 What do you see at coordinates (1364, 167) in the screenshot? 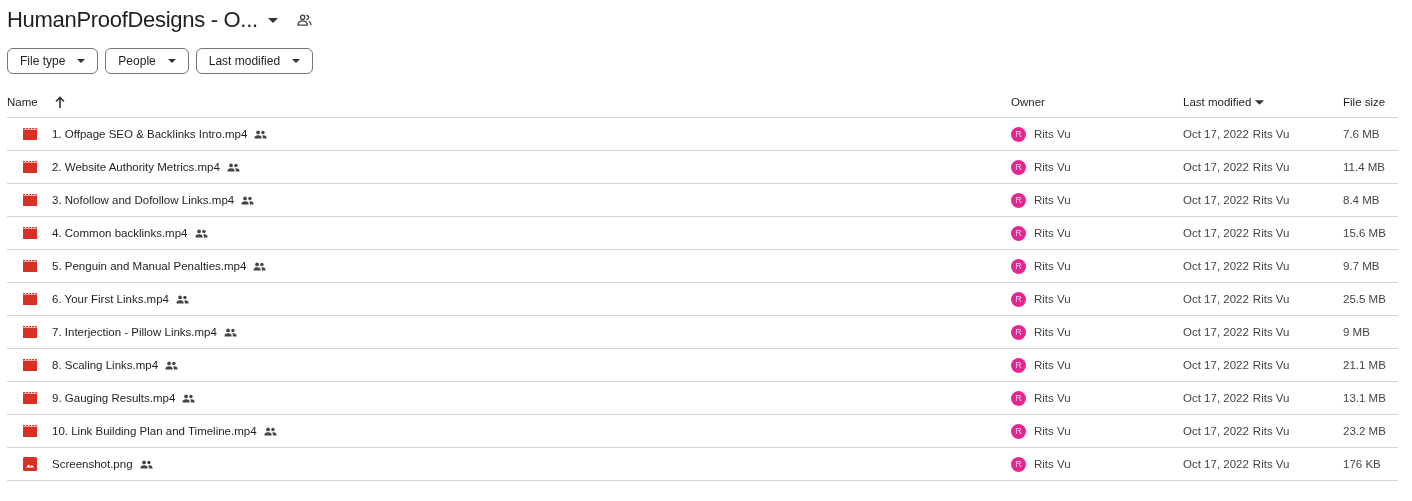
I see `file-size: 11.4 MB` at bounding box center [1364, 167].